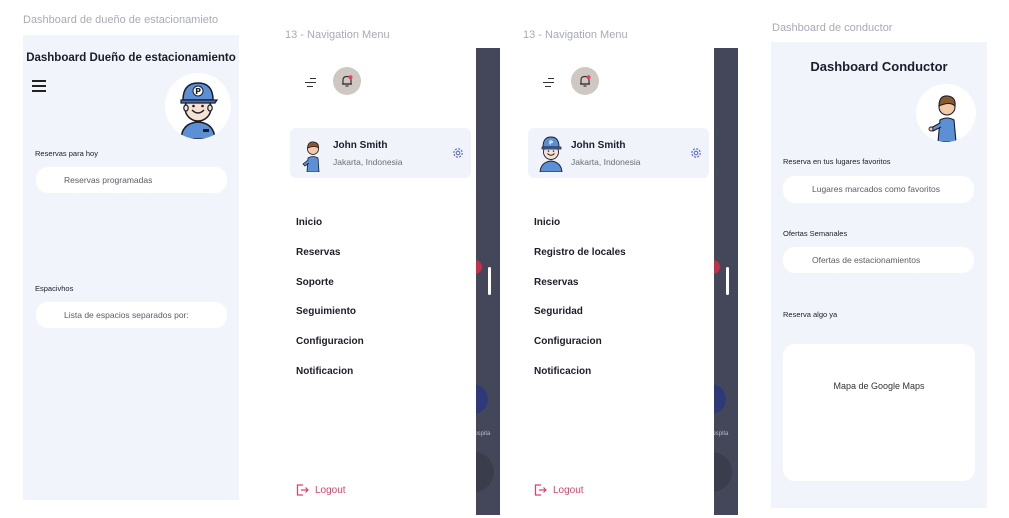  What do you see at coordinates (121, 20) in the screenshot?
I see `frame-label-owner: Dashboard de dueño de estacionamieto` at bounding box center [121, 20].